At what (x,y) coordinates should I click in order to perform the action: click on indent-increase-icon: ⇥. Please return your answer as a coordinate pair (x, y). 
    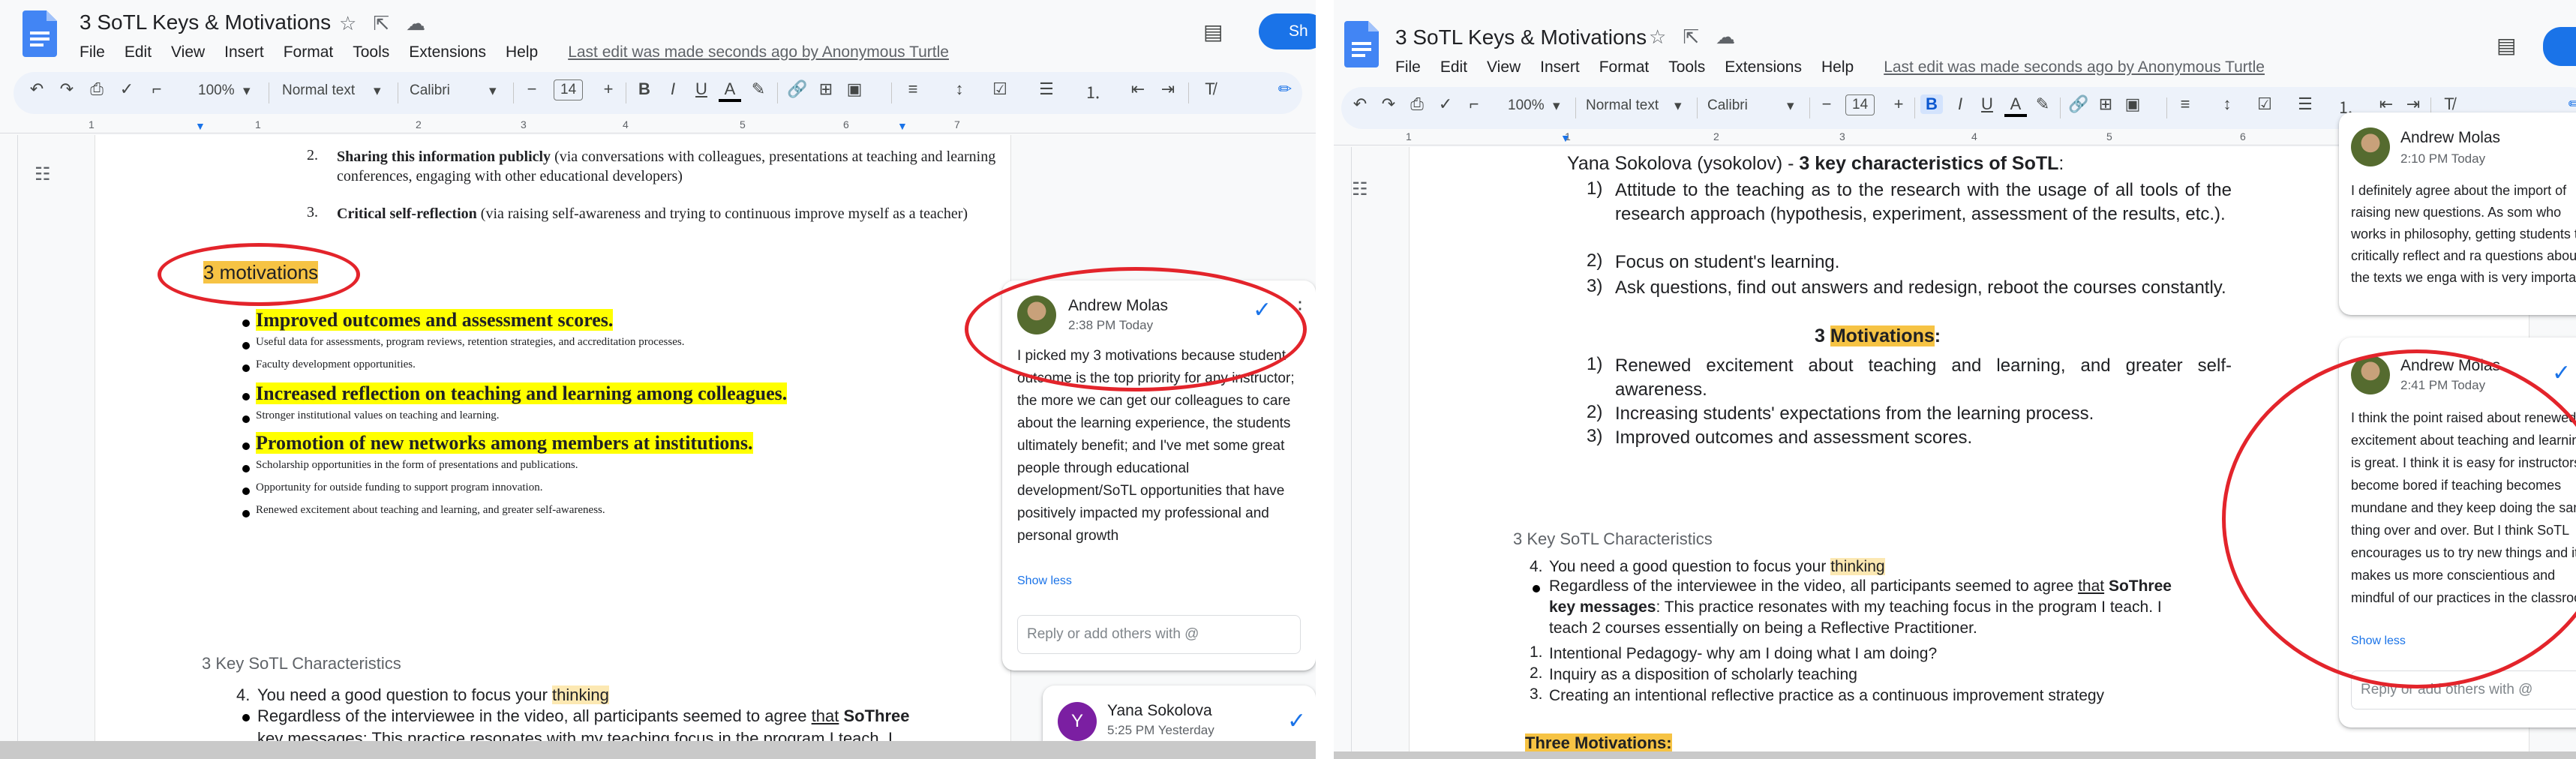
    Looking at the image, I should click on (1168, 89).